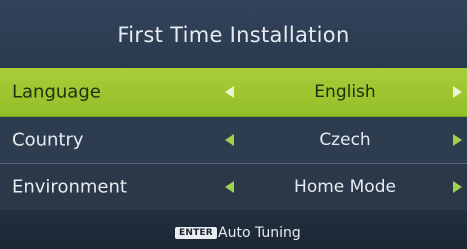  What do you see at coordinates (196, 233) in the screenshot?
I see `enter-key-badge: ENTER` at bounding box center [196, 233].